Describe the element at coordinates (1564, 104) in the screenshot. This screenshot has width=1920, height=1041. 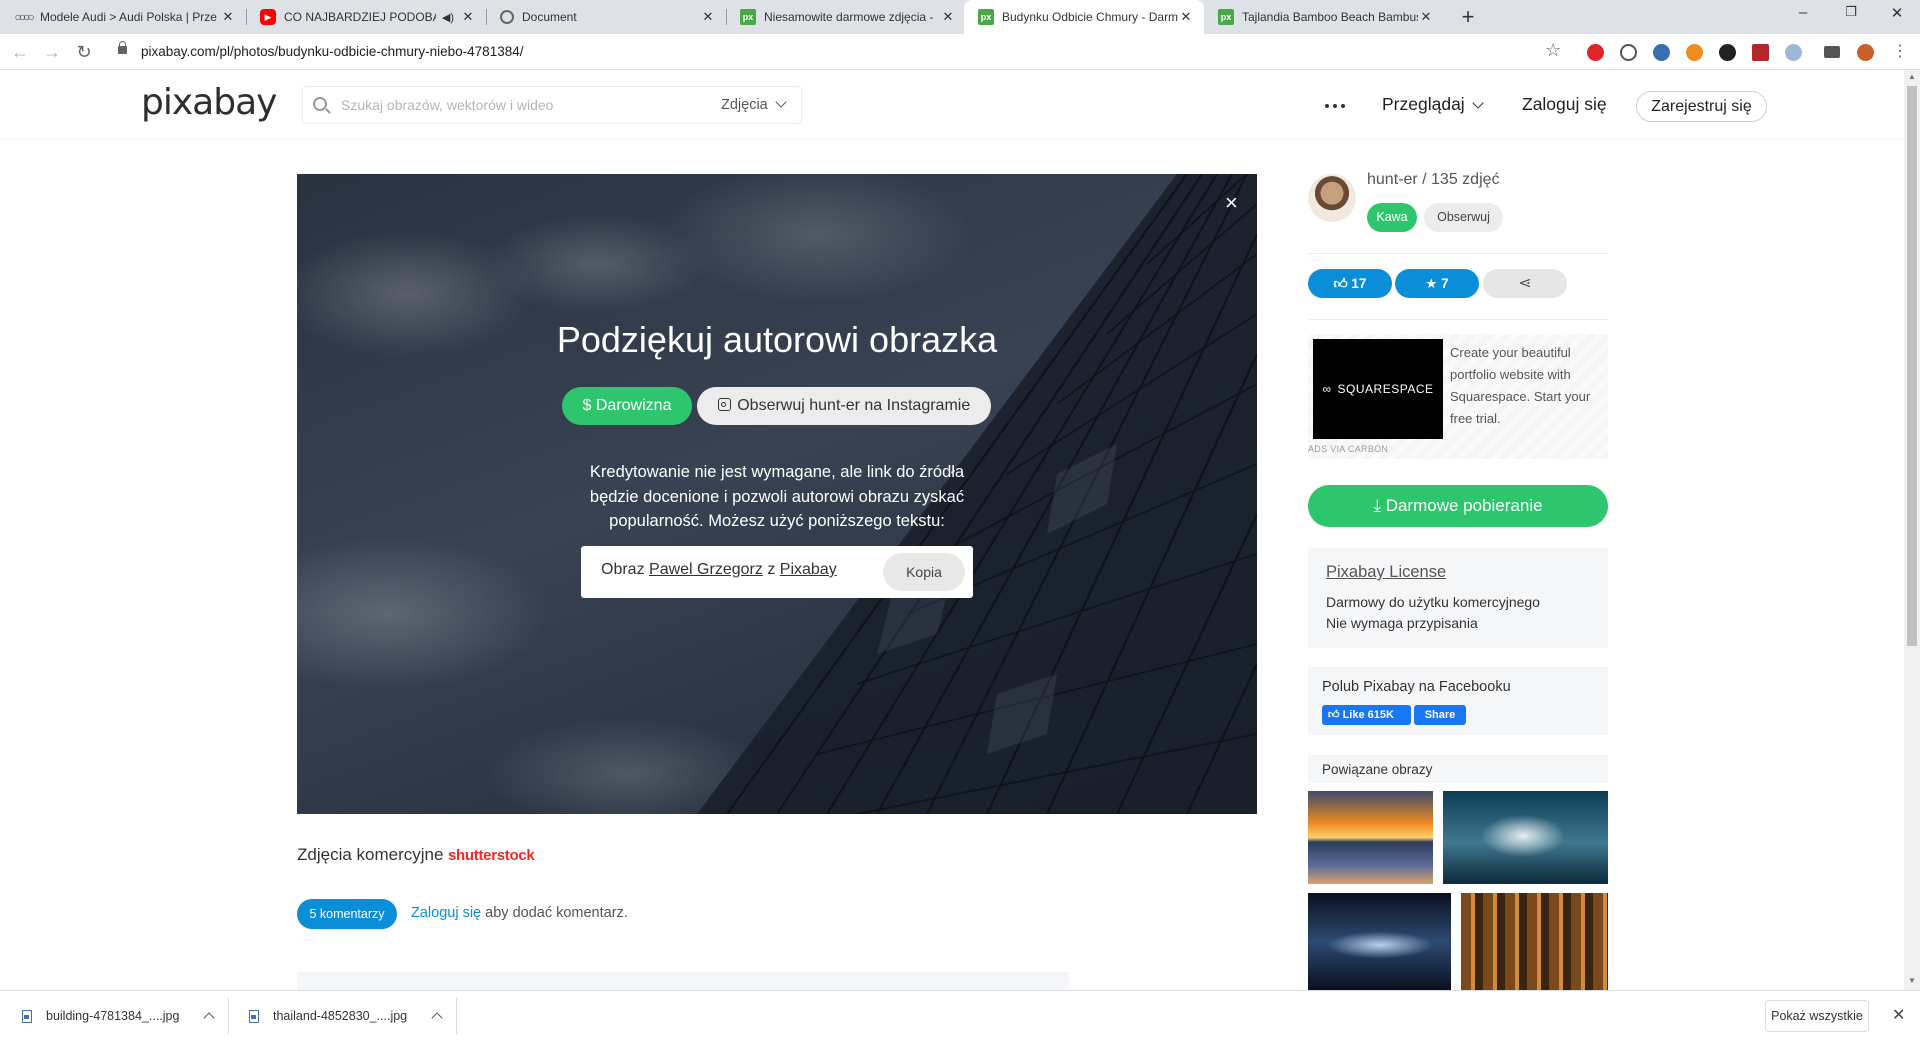
I see `login-link: Zaloguj się` at that location.